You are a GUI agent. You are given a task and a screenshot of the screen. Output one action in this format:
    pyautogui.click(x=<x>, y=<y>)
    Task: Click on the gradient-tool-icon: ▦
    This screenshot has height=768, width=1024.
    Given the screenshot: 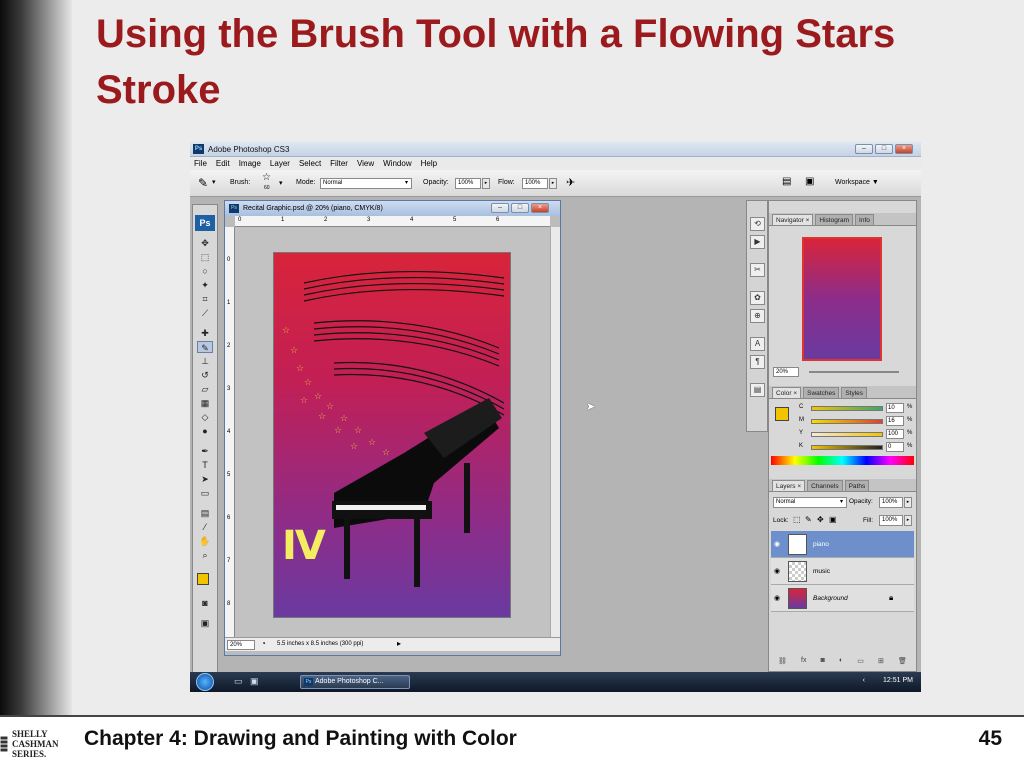 What is the action you would take?
    pyautogui.click(x=205, y=403)
    